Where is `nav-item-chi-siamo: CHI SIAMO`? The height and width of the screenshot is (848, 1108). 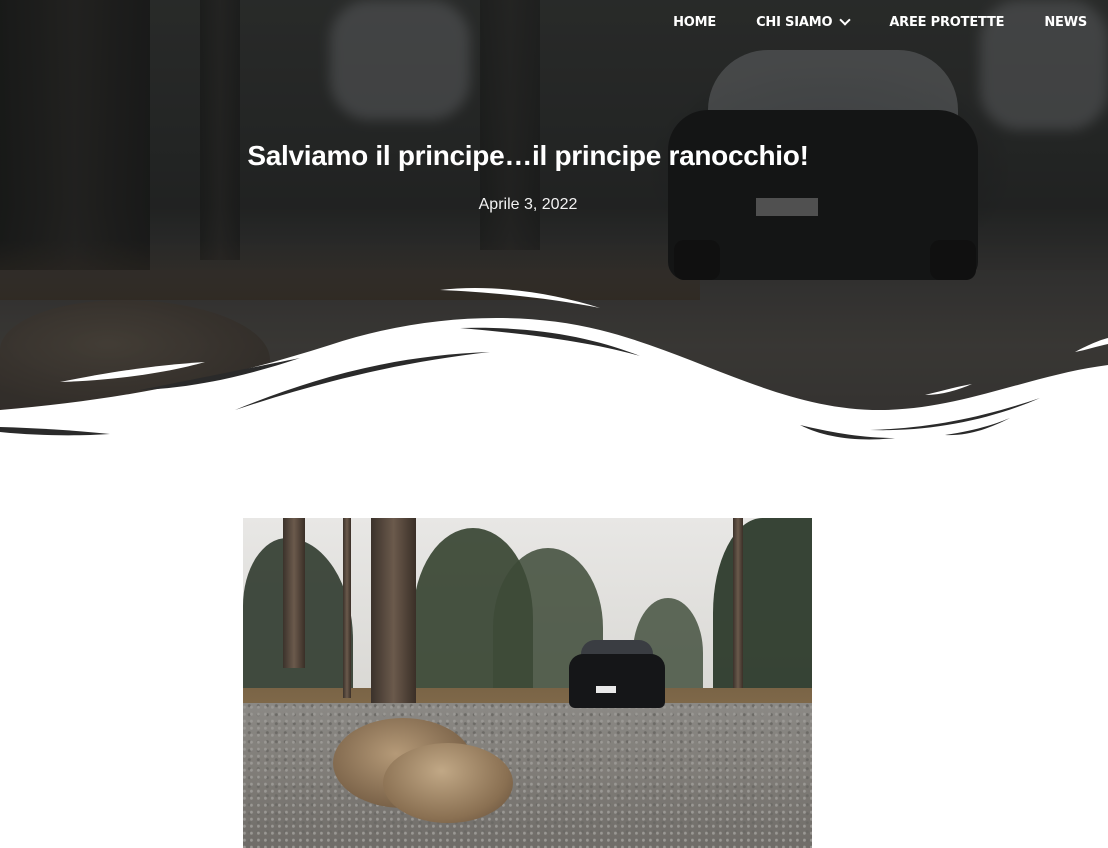 nav-item-chi-siamo: CHI SIAMO is located at coordinates (803, 22).